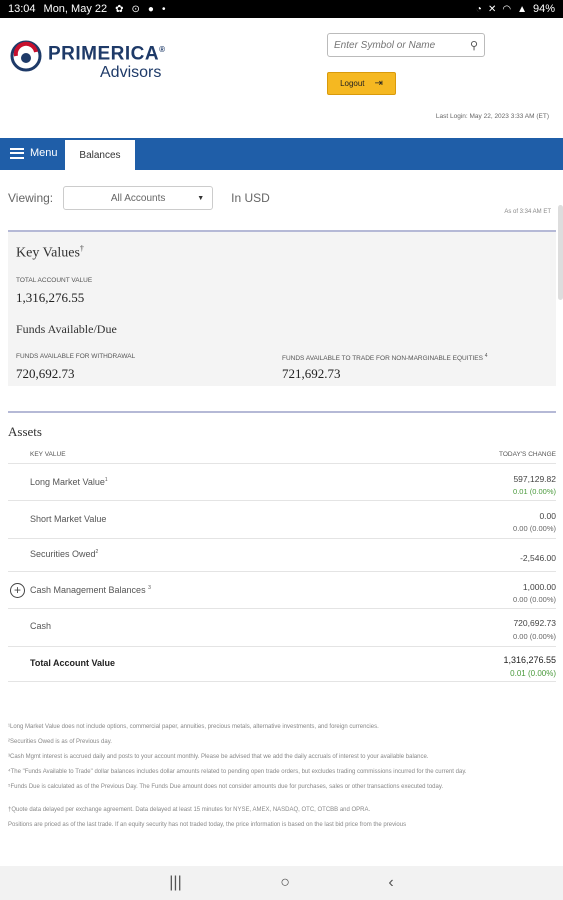 This screenshot has height=900, width=563. What do you see at coordinates (543, 9) in the screenshot?
I see `battery-level: 94%` at bounding box center [543, 9].